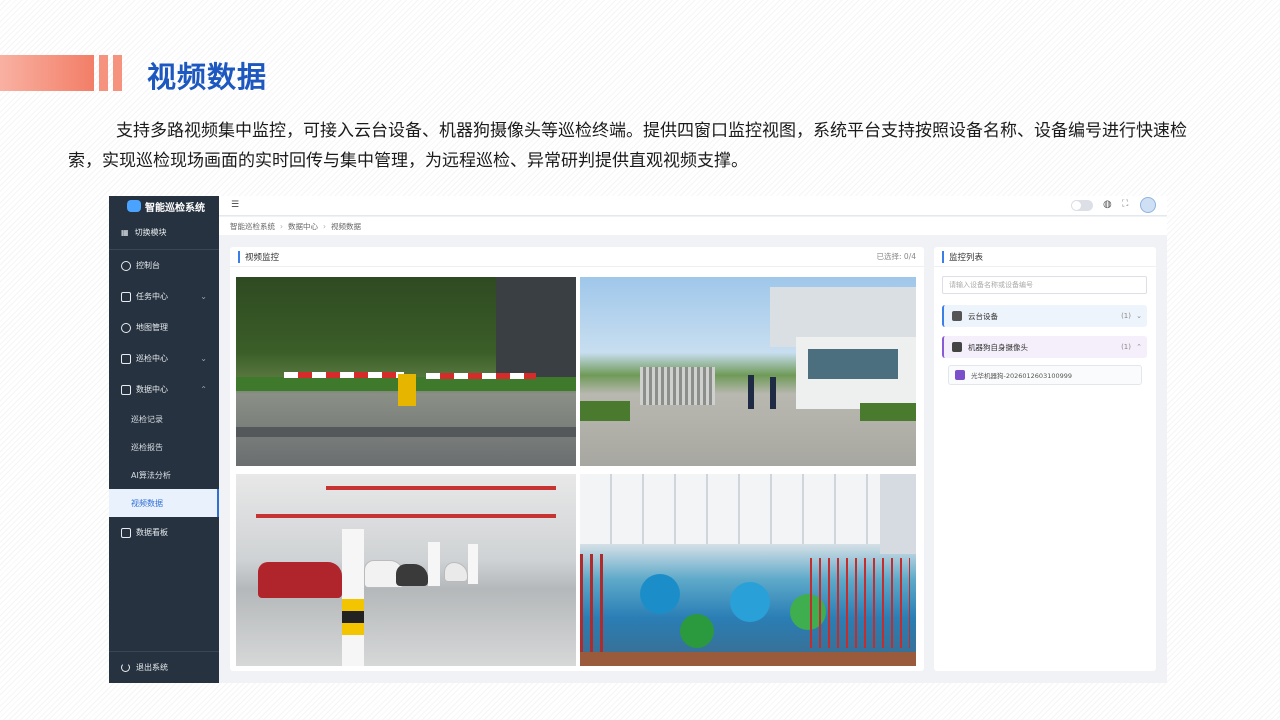 Image resolution: width=1280 pixels, height=720 pixels. What do you see at coordinates (164, 233) in the screenshot?
I see `switch-module-button: ▦ 切换模块` at bounding box center [164, 233].